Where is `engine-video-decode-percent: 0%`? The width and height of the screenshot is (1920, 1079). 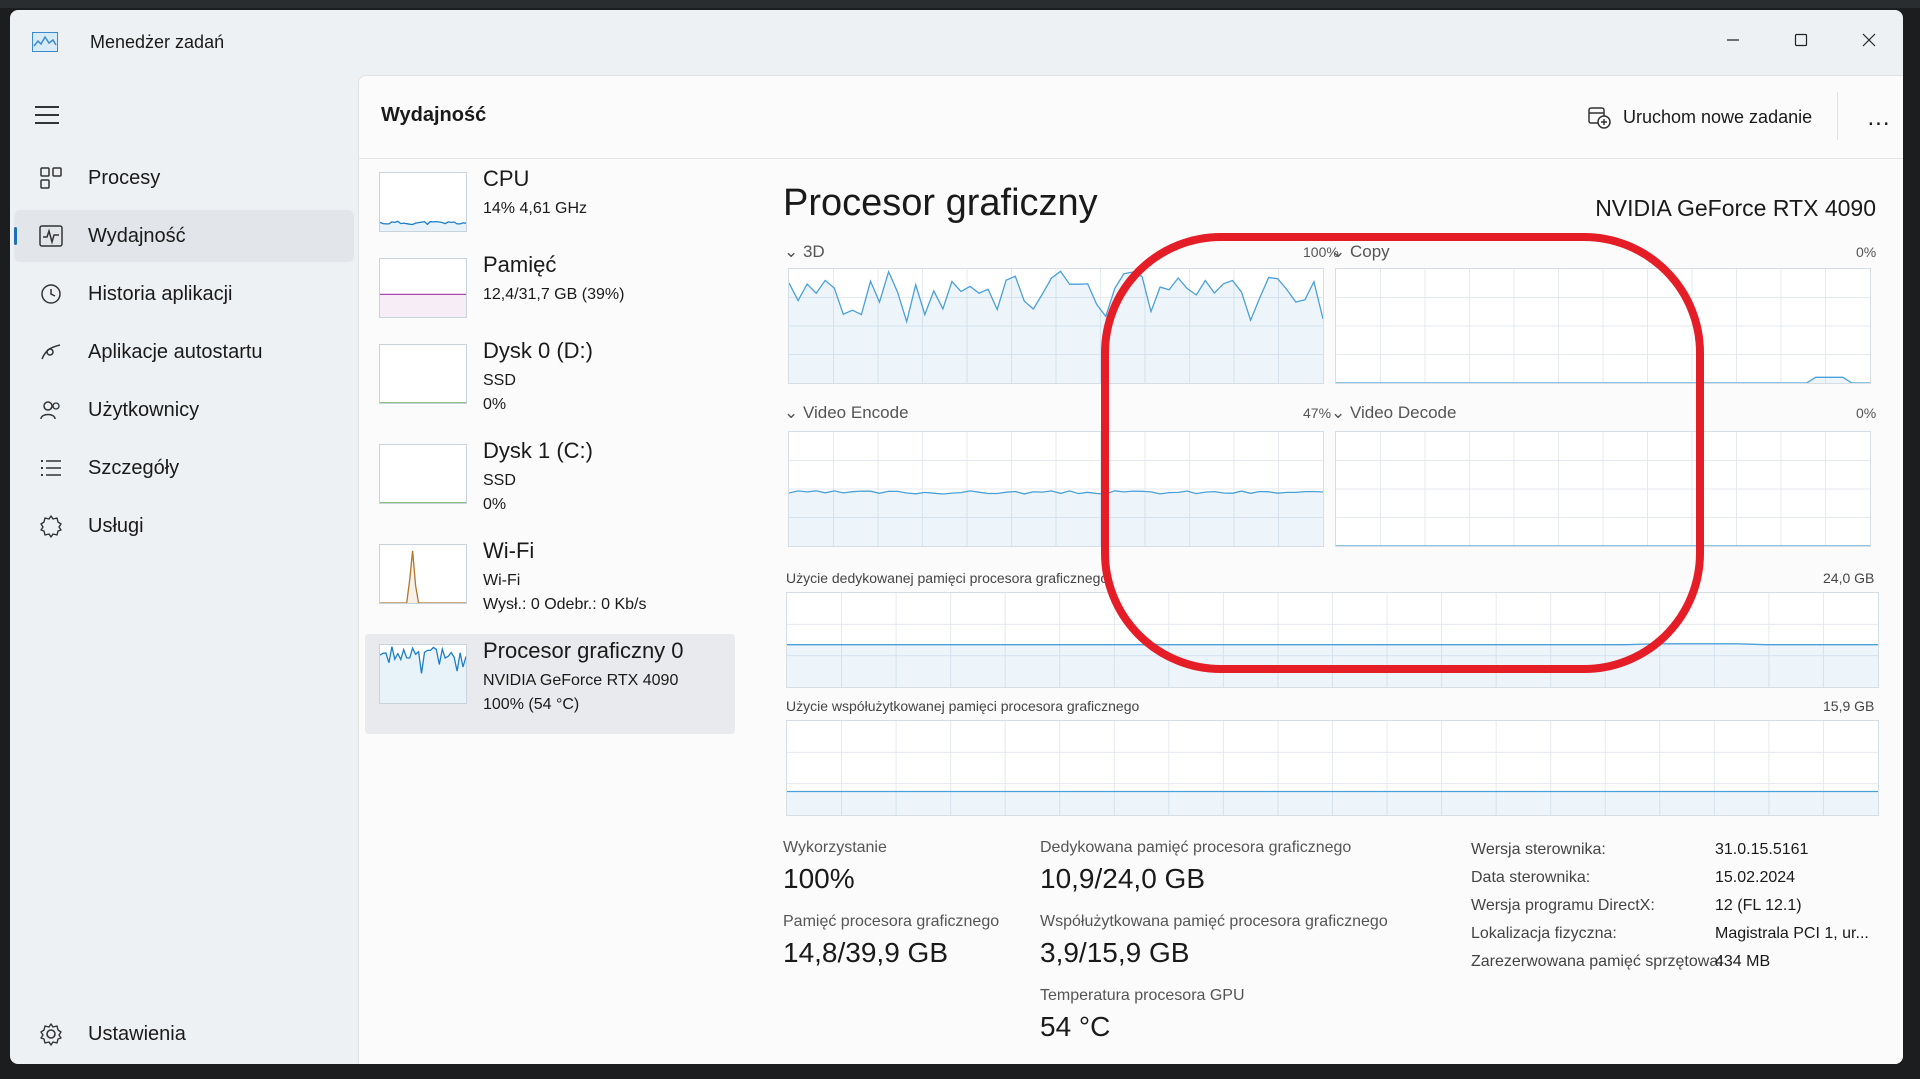 engine-video-decode-percent: 0% is located at coordinates (1866, 413).